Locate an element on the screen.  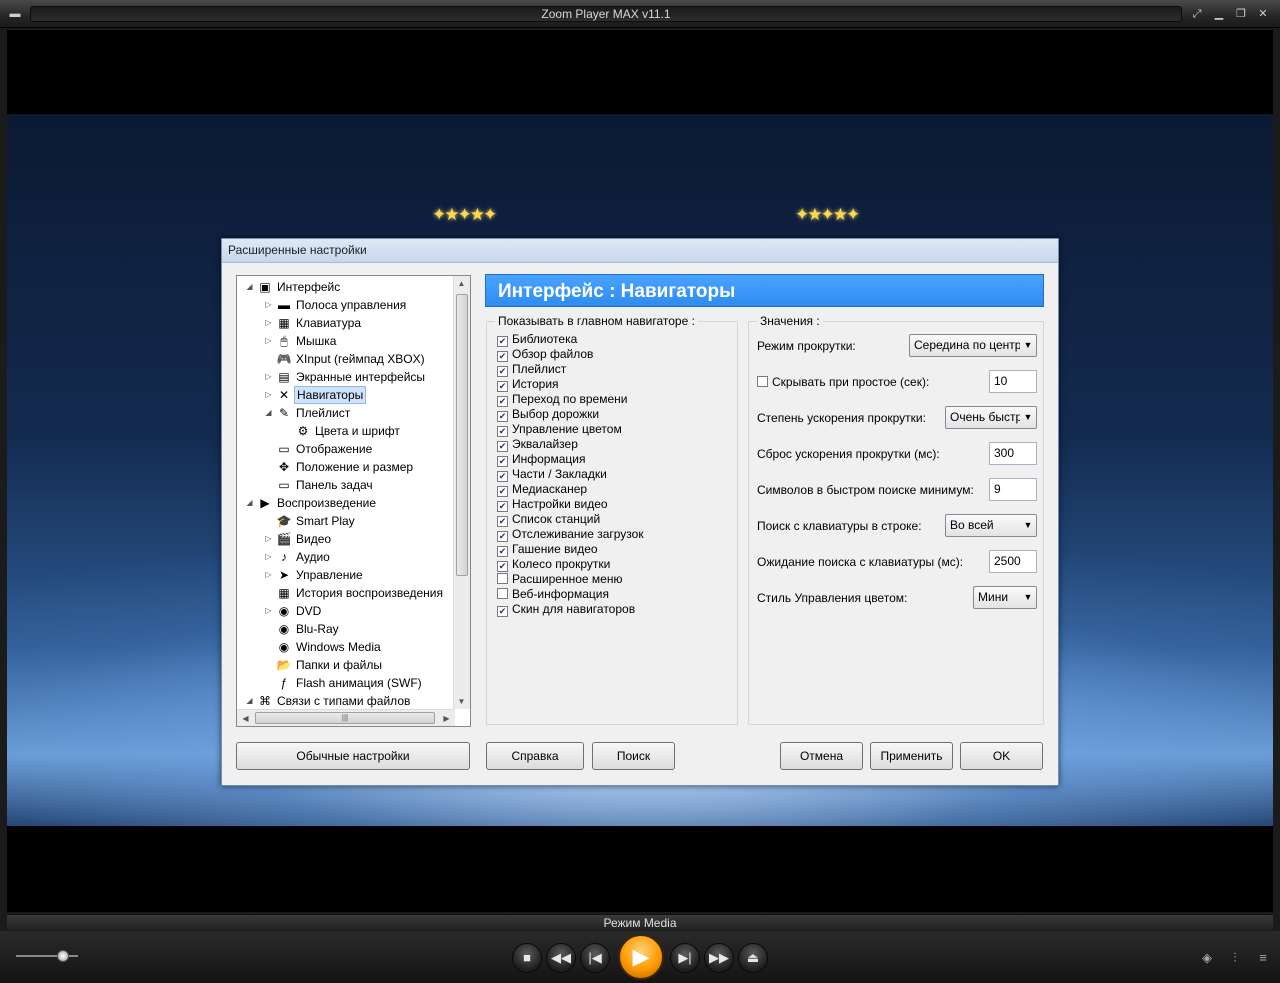
show-option-row: ✔ Эквалайзер is located at coordinates (537, 444).